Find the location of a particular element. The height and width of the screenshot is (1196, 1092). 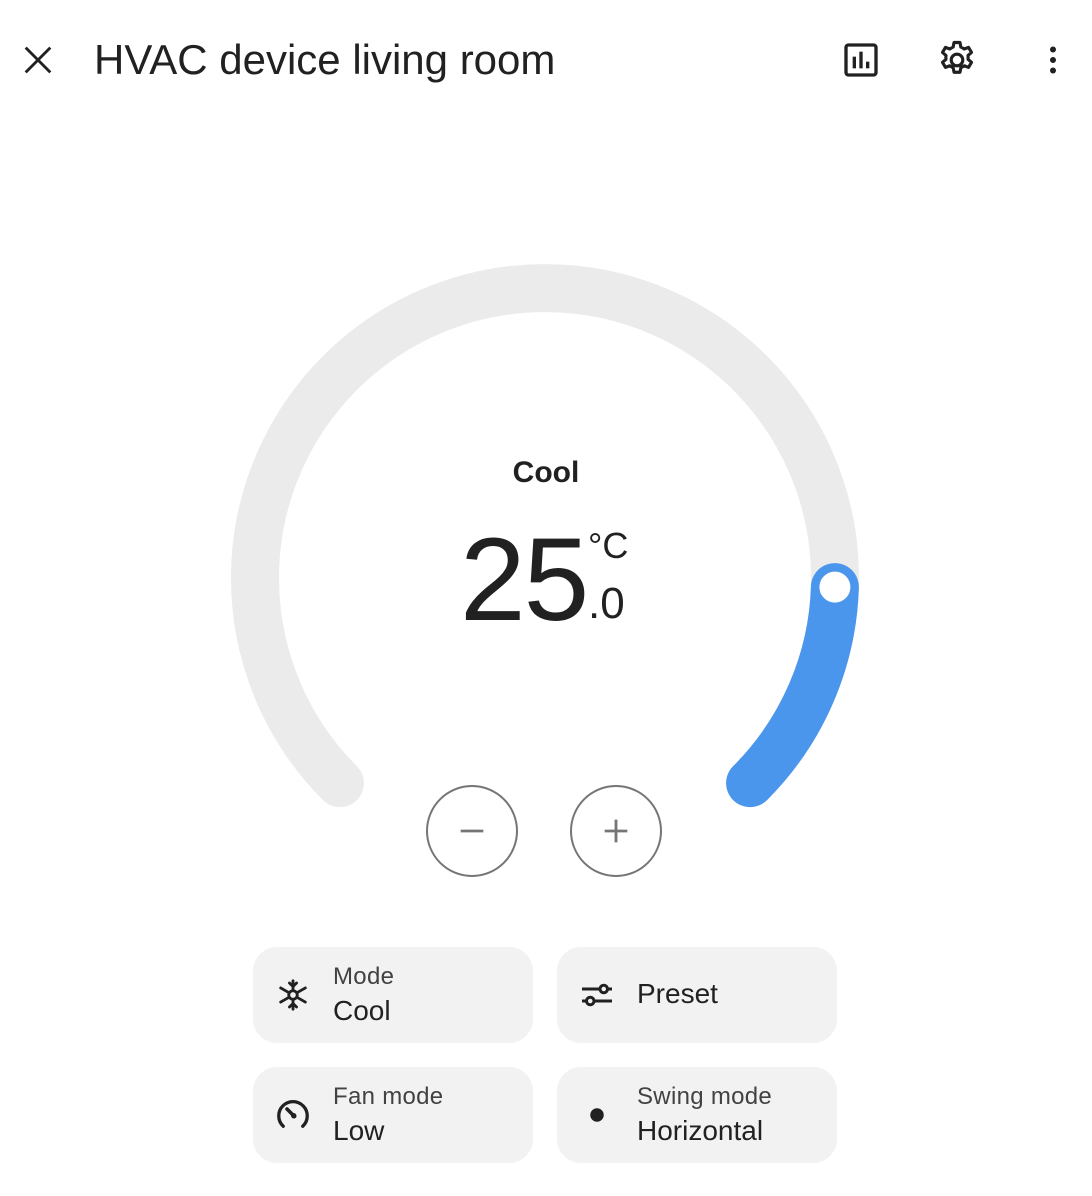

decrease-temperature-button is located at coordinates (472, 831).